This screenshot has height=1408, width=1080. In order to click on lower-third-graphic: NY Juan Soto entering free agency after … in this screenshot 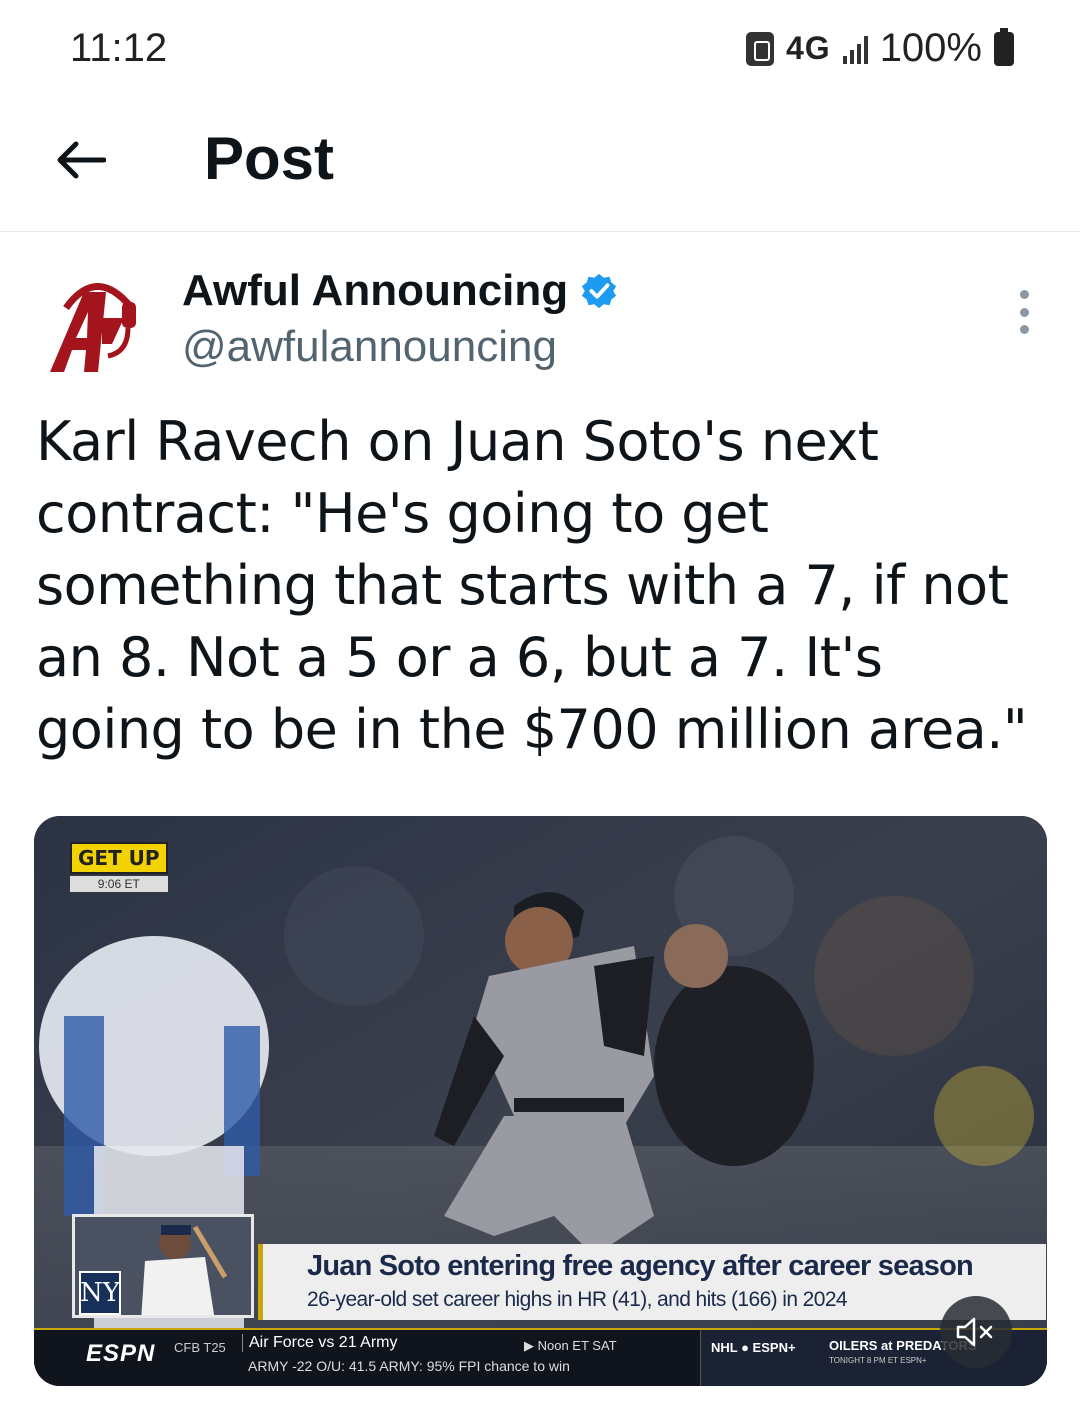, I will do `click(558, 1270)`.